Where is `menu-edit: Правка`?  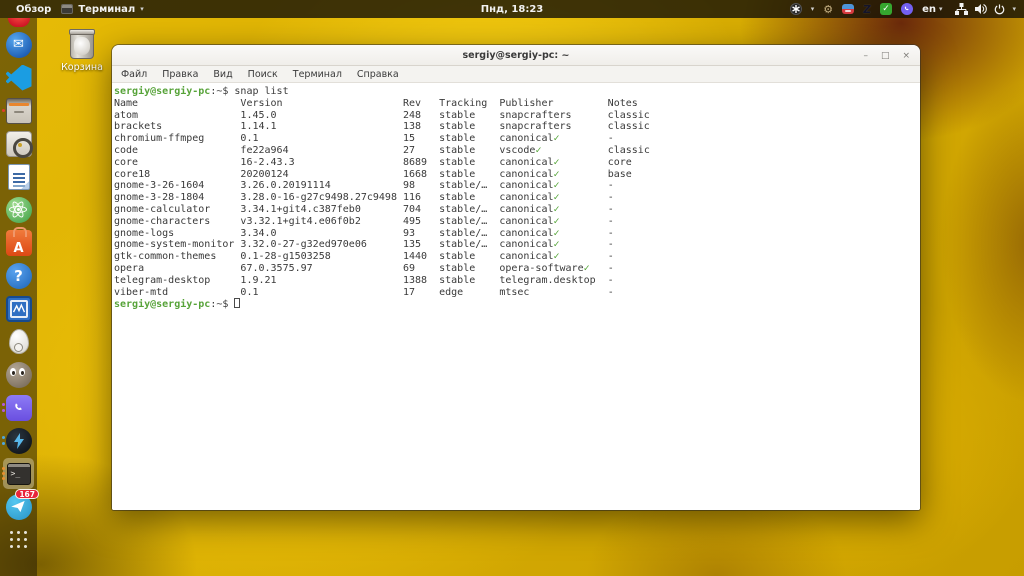 menu-edit: Правка is located at coordinates (180, 74).